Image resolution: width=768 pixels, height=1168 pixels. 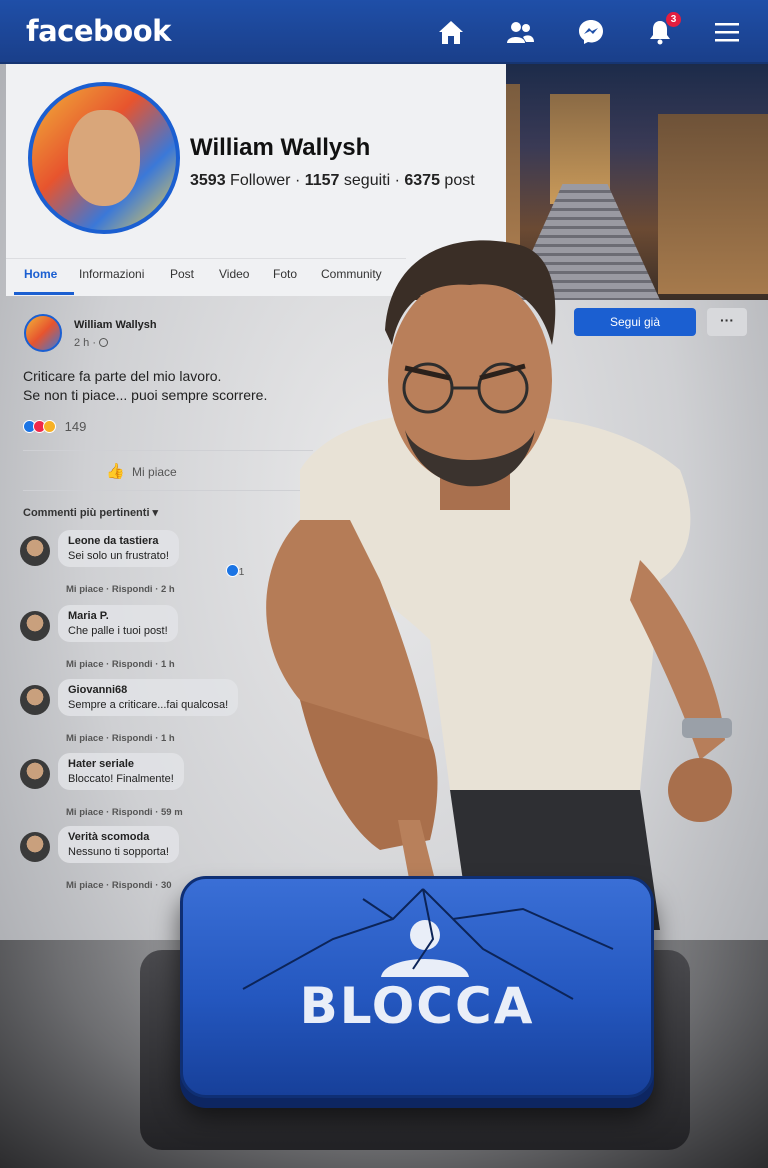 What do you see at coordinates (520, 32) in the screenshot?
I see `friends-icon` at bounding box center [520, 32].